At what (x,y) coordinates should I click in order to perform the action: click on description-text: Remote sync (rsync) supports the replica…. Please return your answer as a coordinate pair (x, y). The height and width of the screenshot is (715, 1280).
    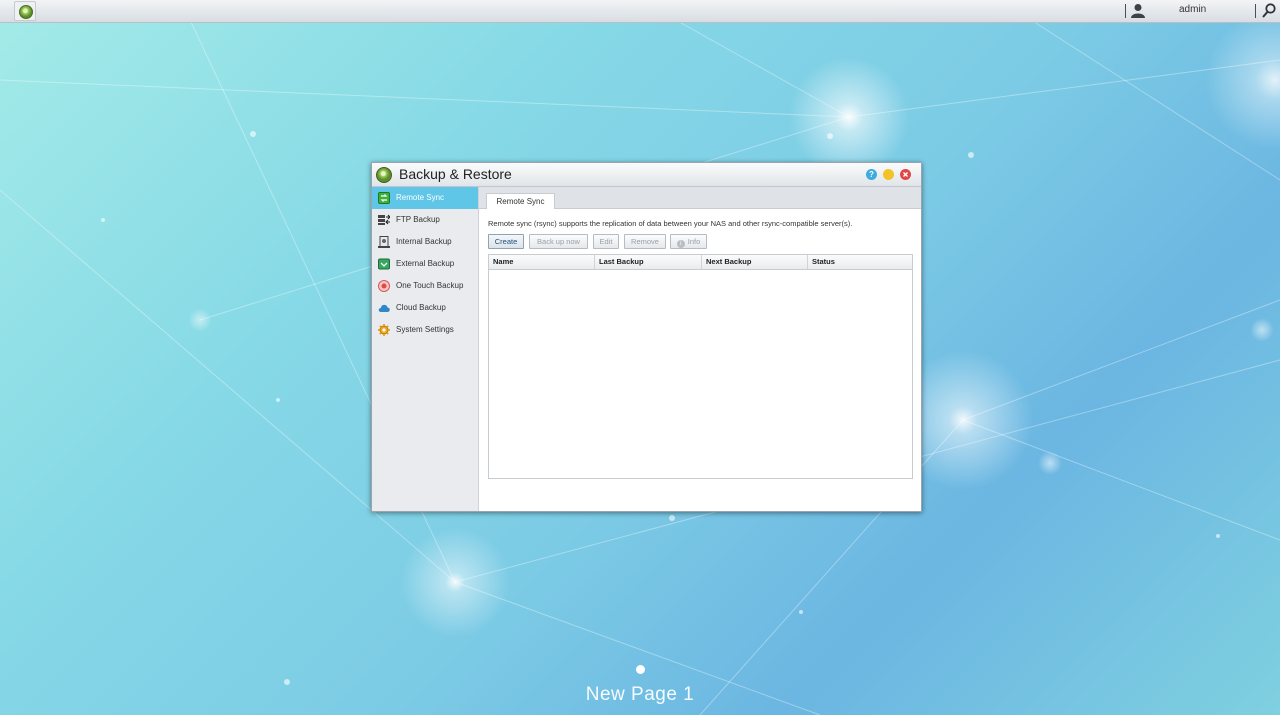
    Looking at the image, I should click on (670, 223).